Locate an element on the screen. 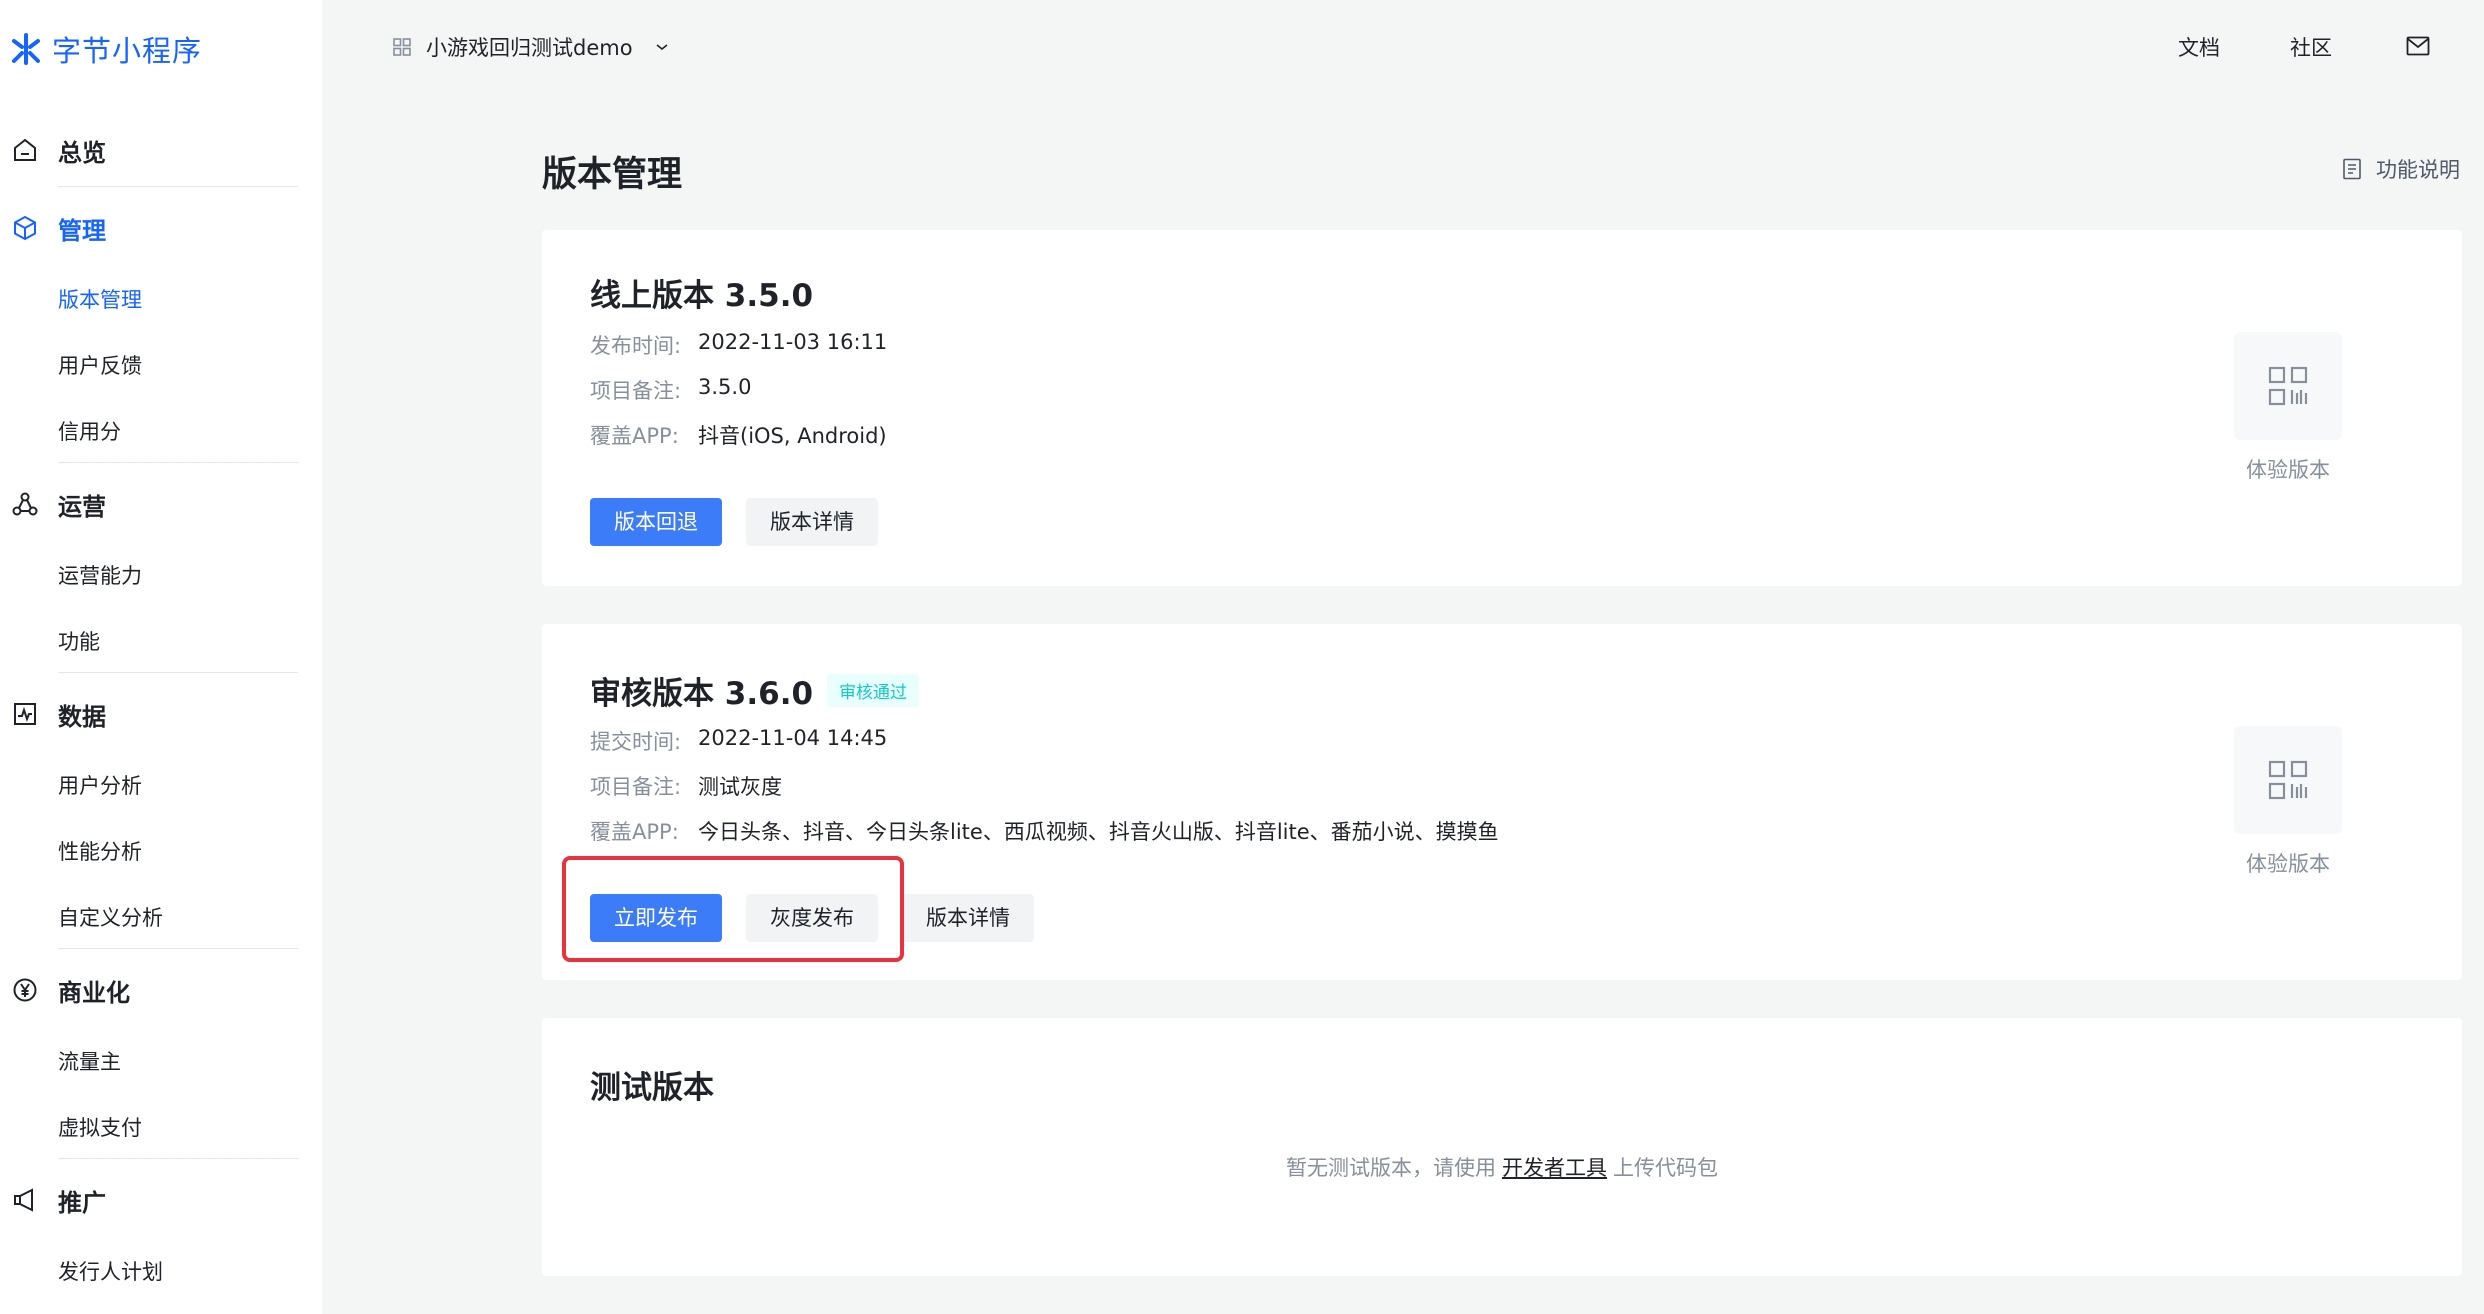 Image resolution: width=2484 pixels, height=1314 pixels. cube-icon is located at coordinates (25, 228).